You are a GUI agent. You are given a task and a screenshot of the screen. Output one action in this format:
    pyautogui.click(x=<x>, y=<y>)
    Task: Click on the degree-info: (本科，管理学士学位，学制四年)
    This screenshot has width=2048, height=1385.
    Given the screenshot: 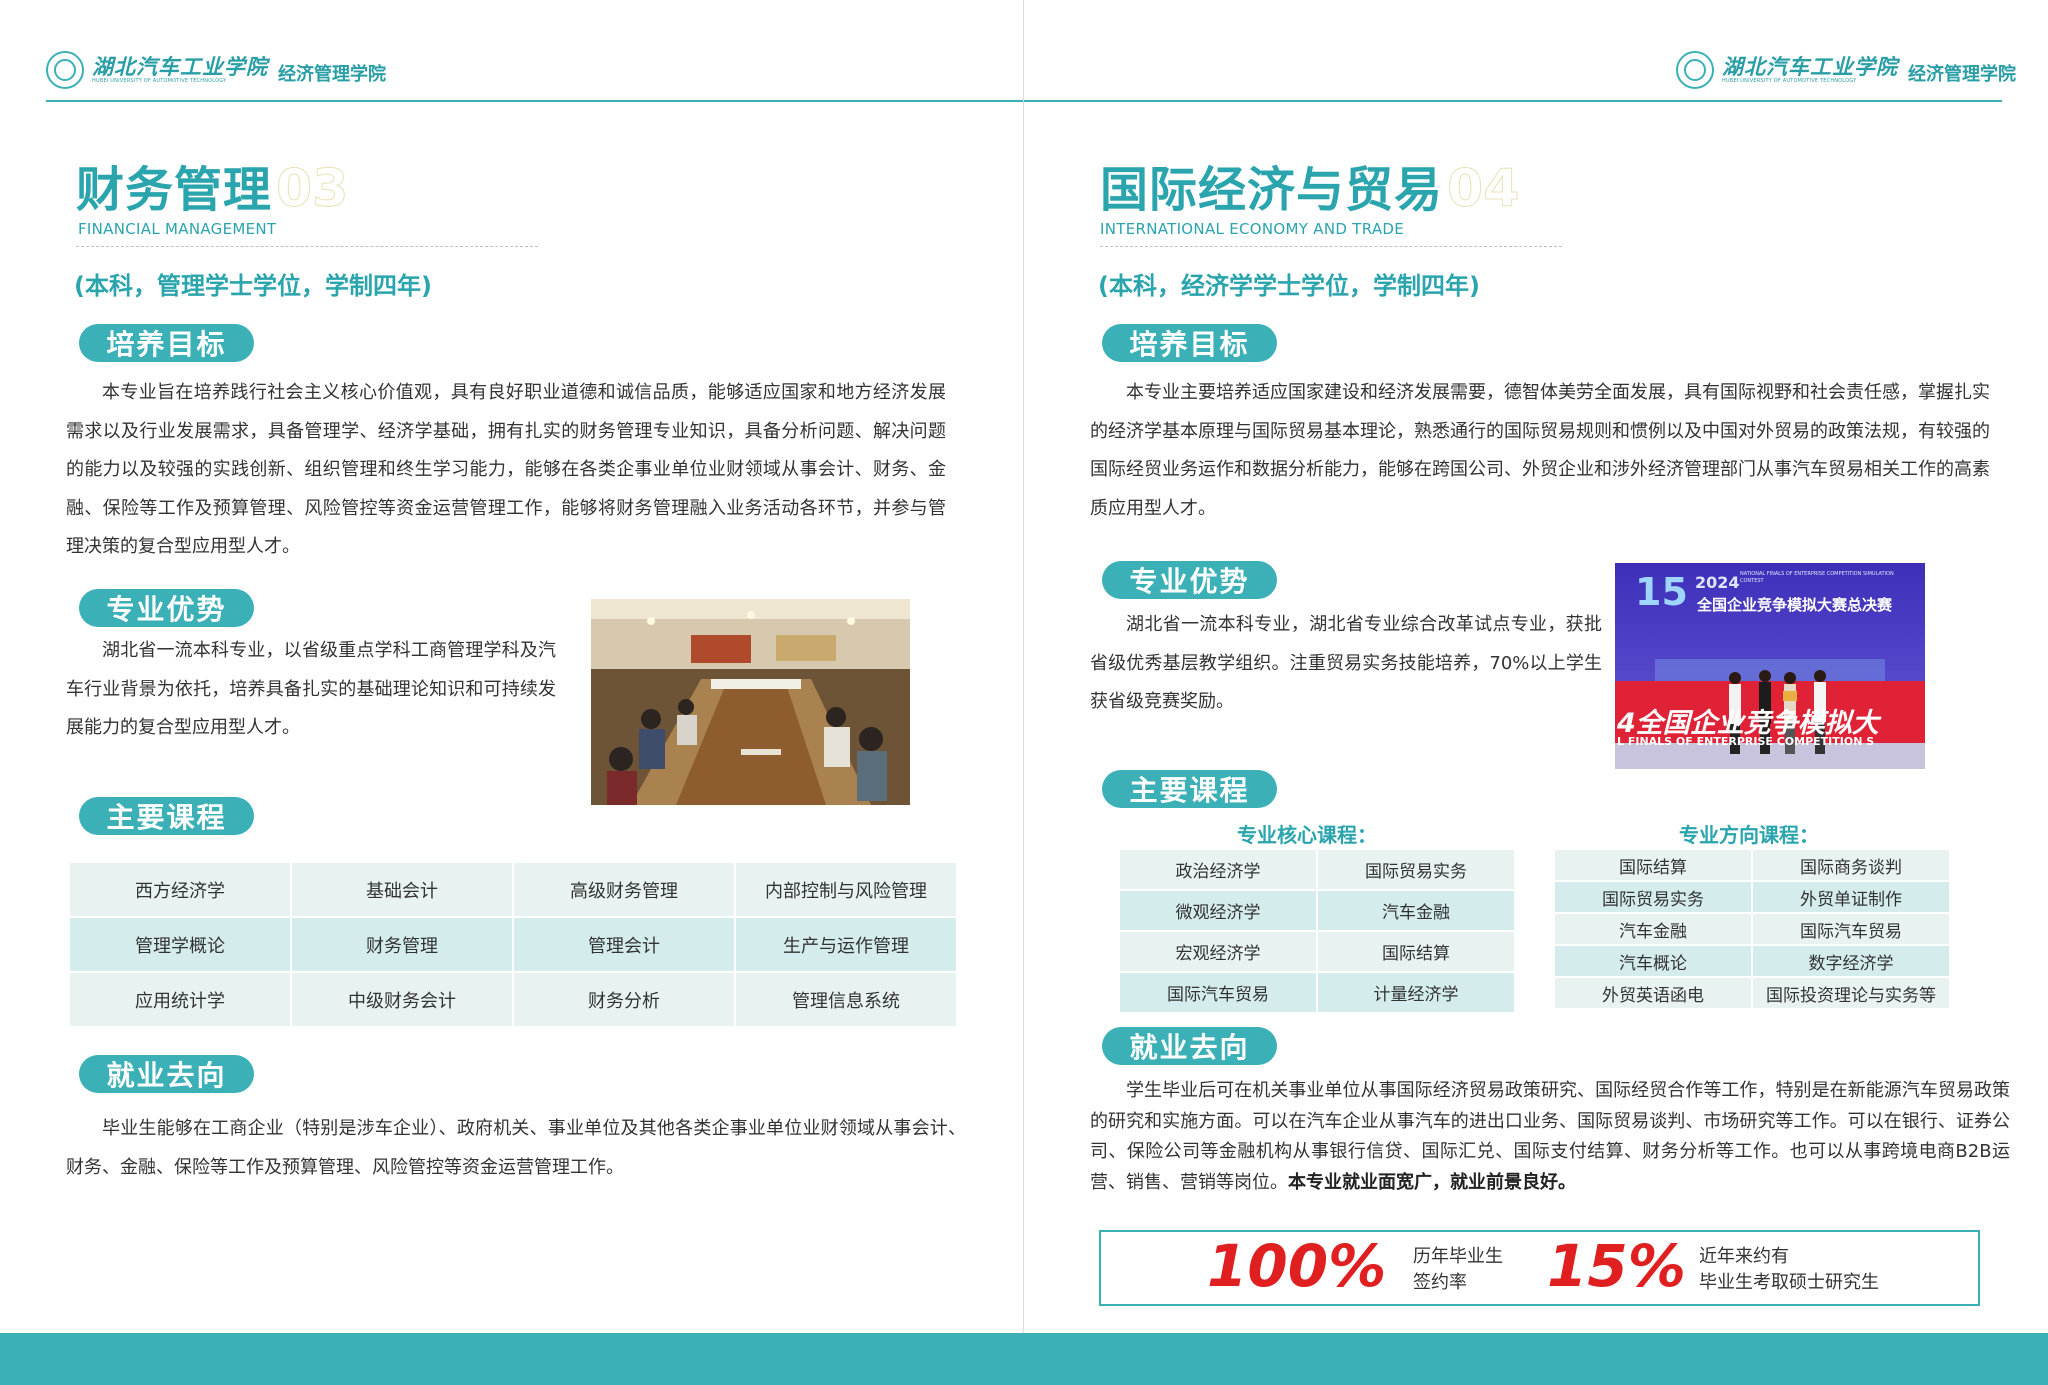 What is the action you would take?
    pyautogui.click(x=253, y=286)
    